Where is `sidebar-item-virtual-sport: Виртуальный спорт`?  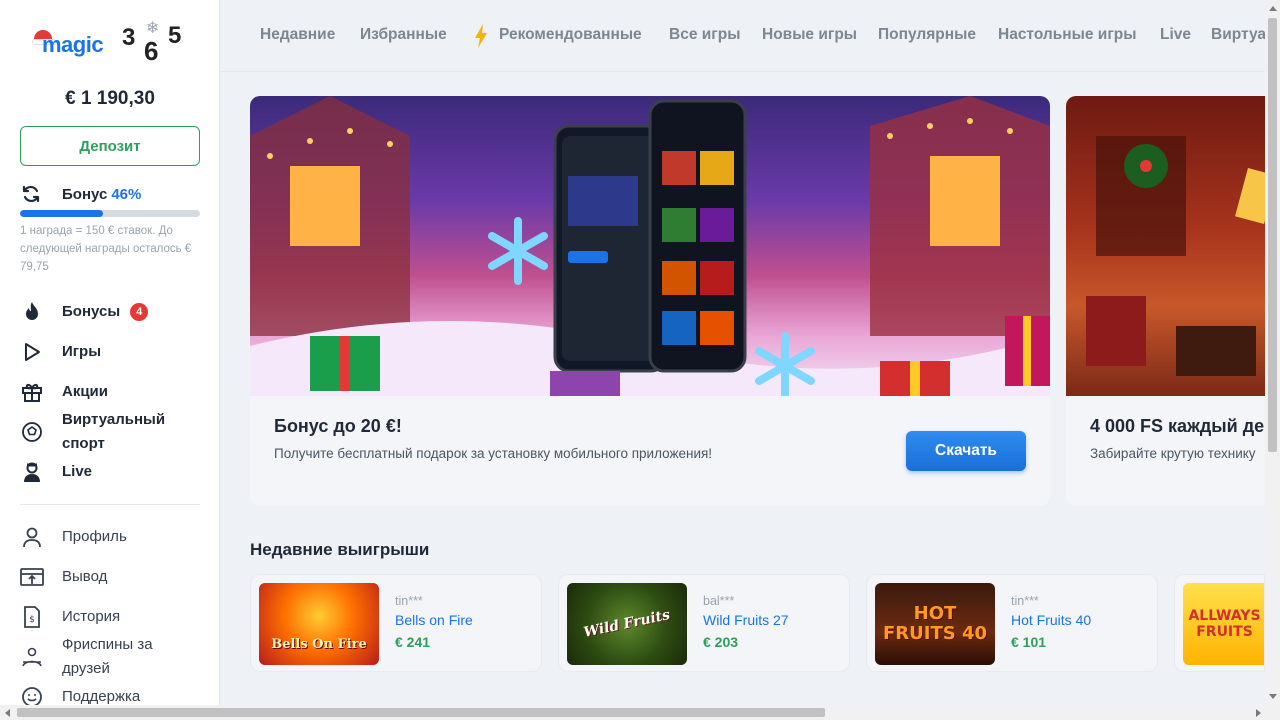 sidebar-item-virtual-sport: Виртуальный спорт is located at coordinates (110, 432).